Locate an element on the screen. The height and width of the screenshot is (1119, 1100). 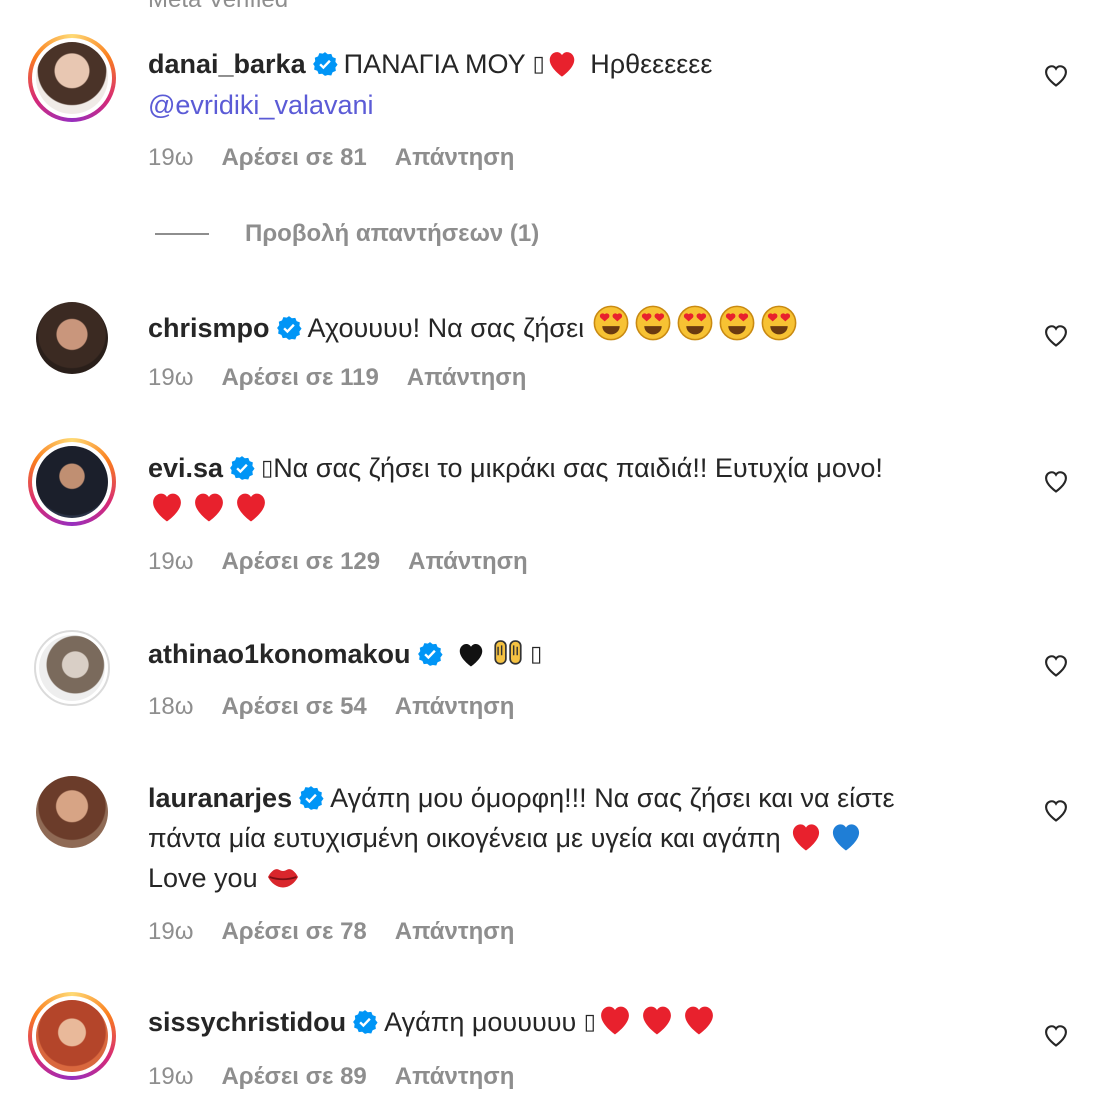
kiss-lips-icon is located at coordinates (283, 878).